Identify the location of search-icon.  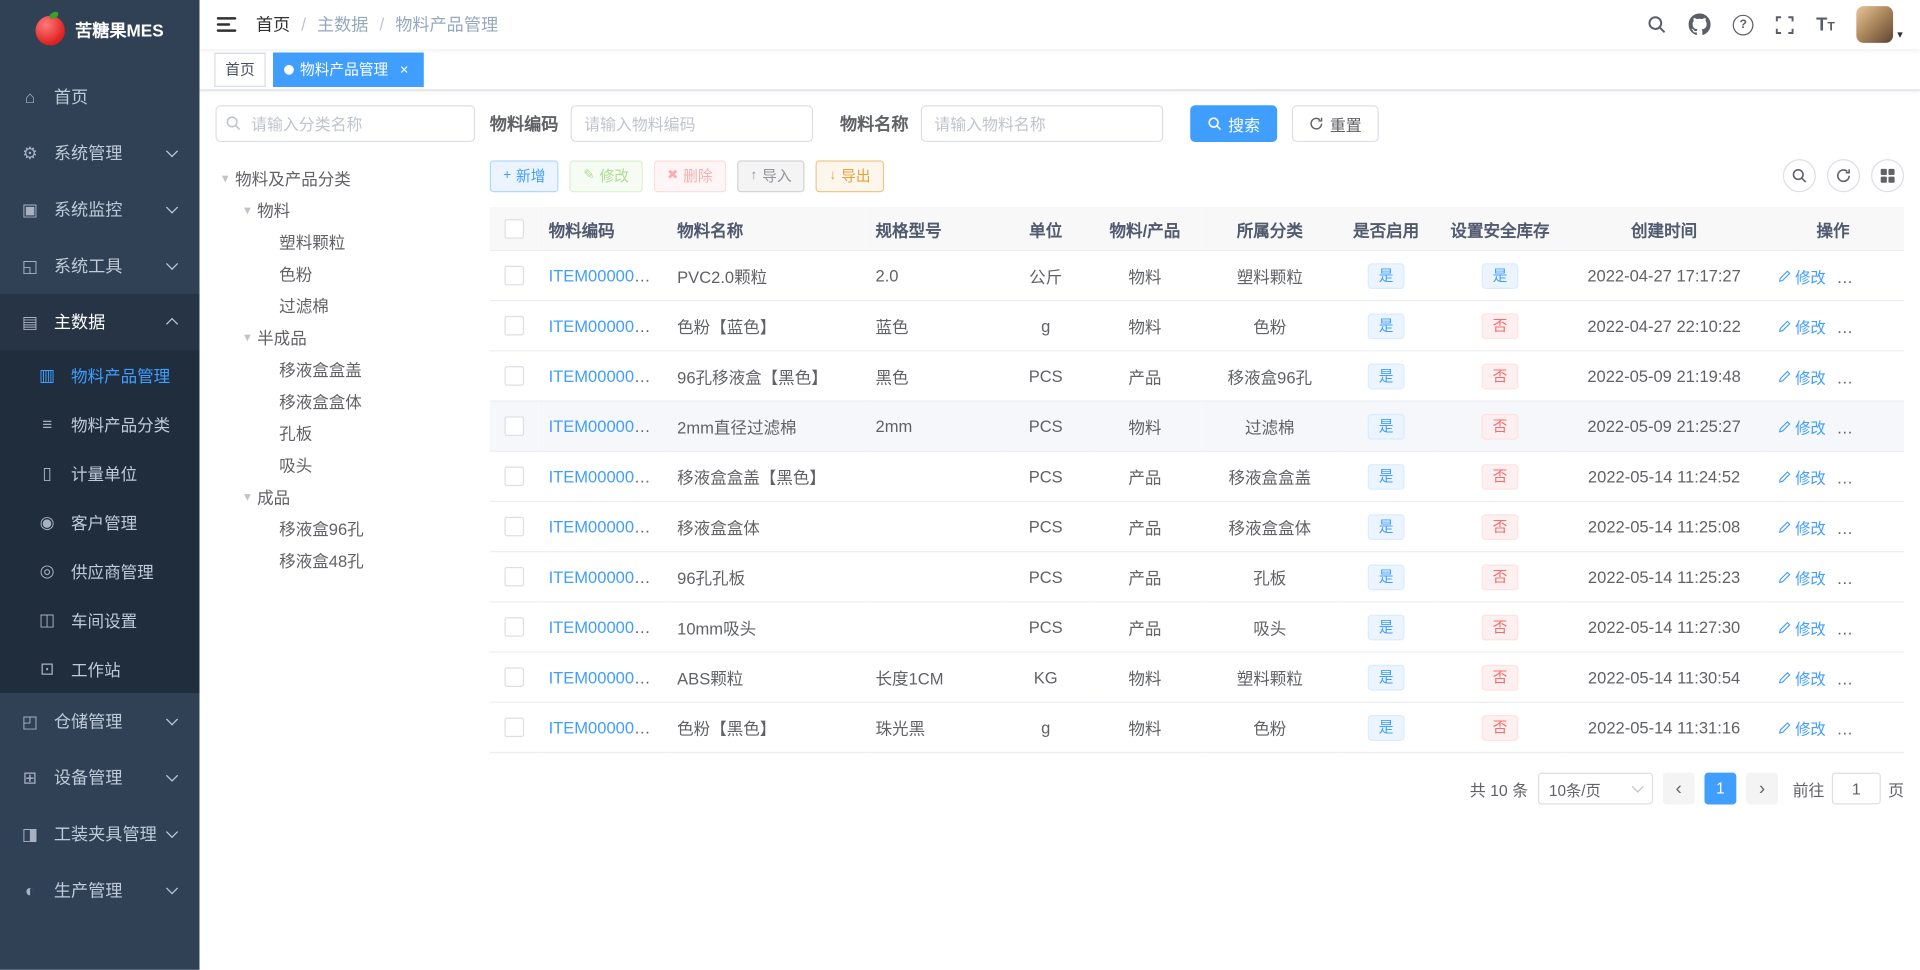
(1657, 25).